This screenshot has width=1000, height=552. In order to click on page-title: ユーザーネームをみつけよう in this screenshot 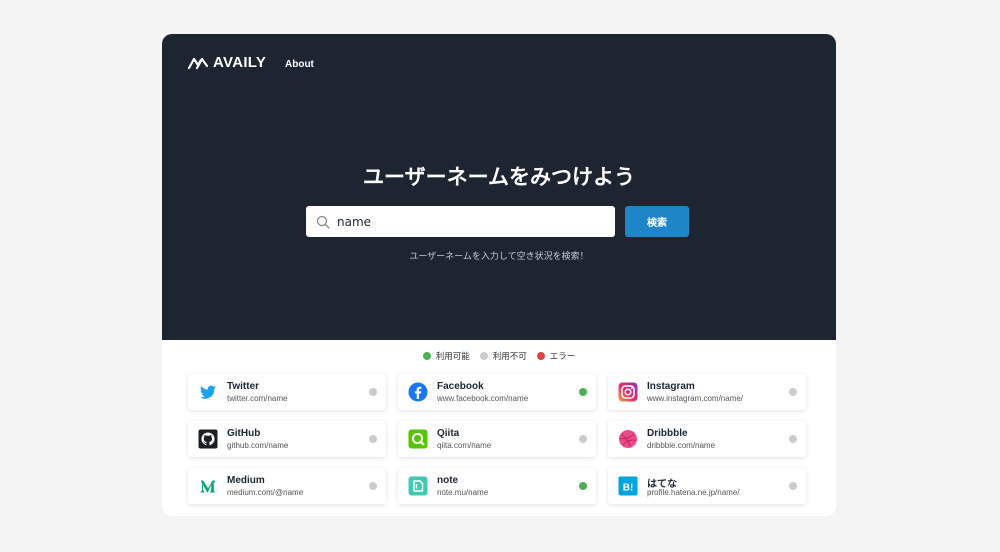, I will do `click(499, 177)`.